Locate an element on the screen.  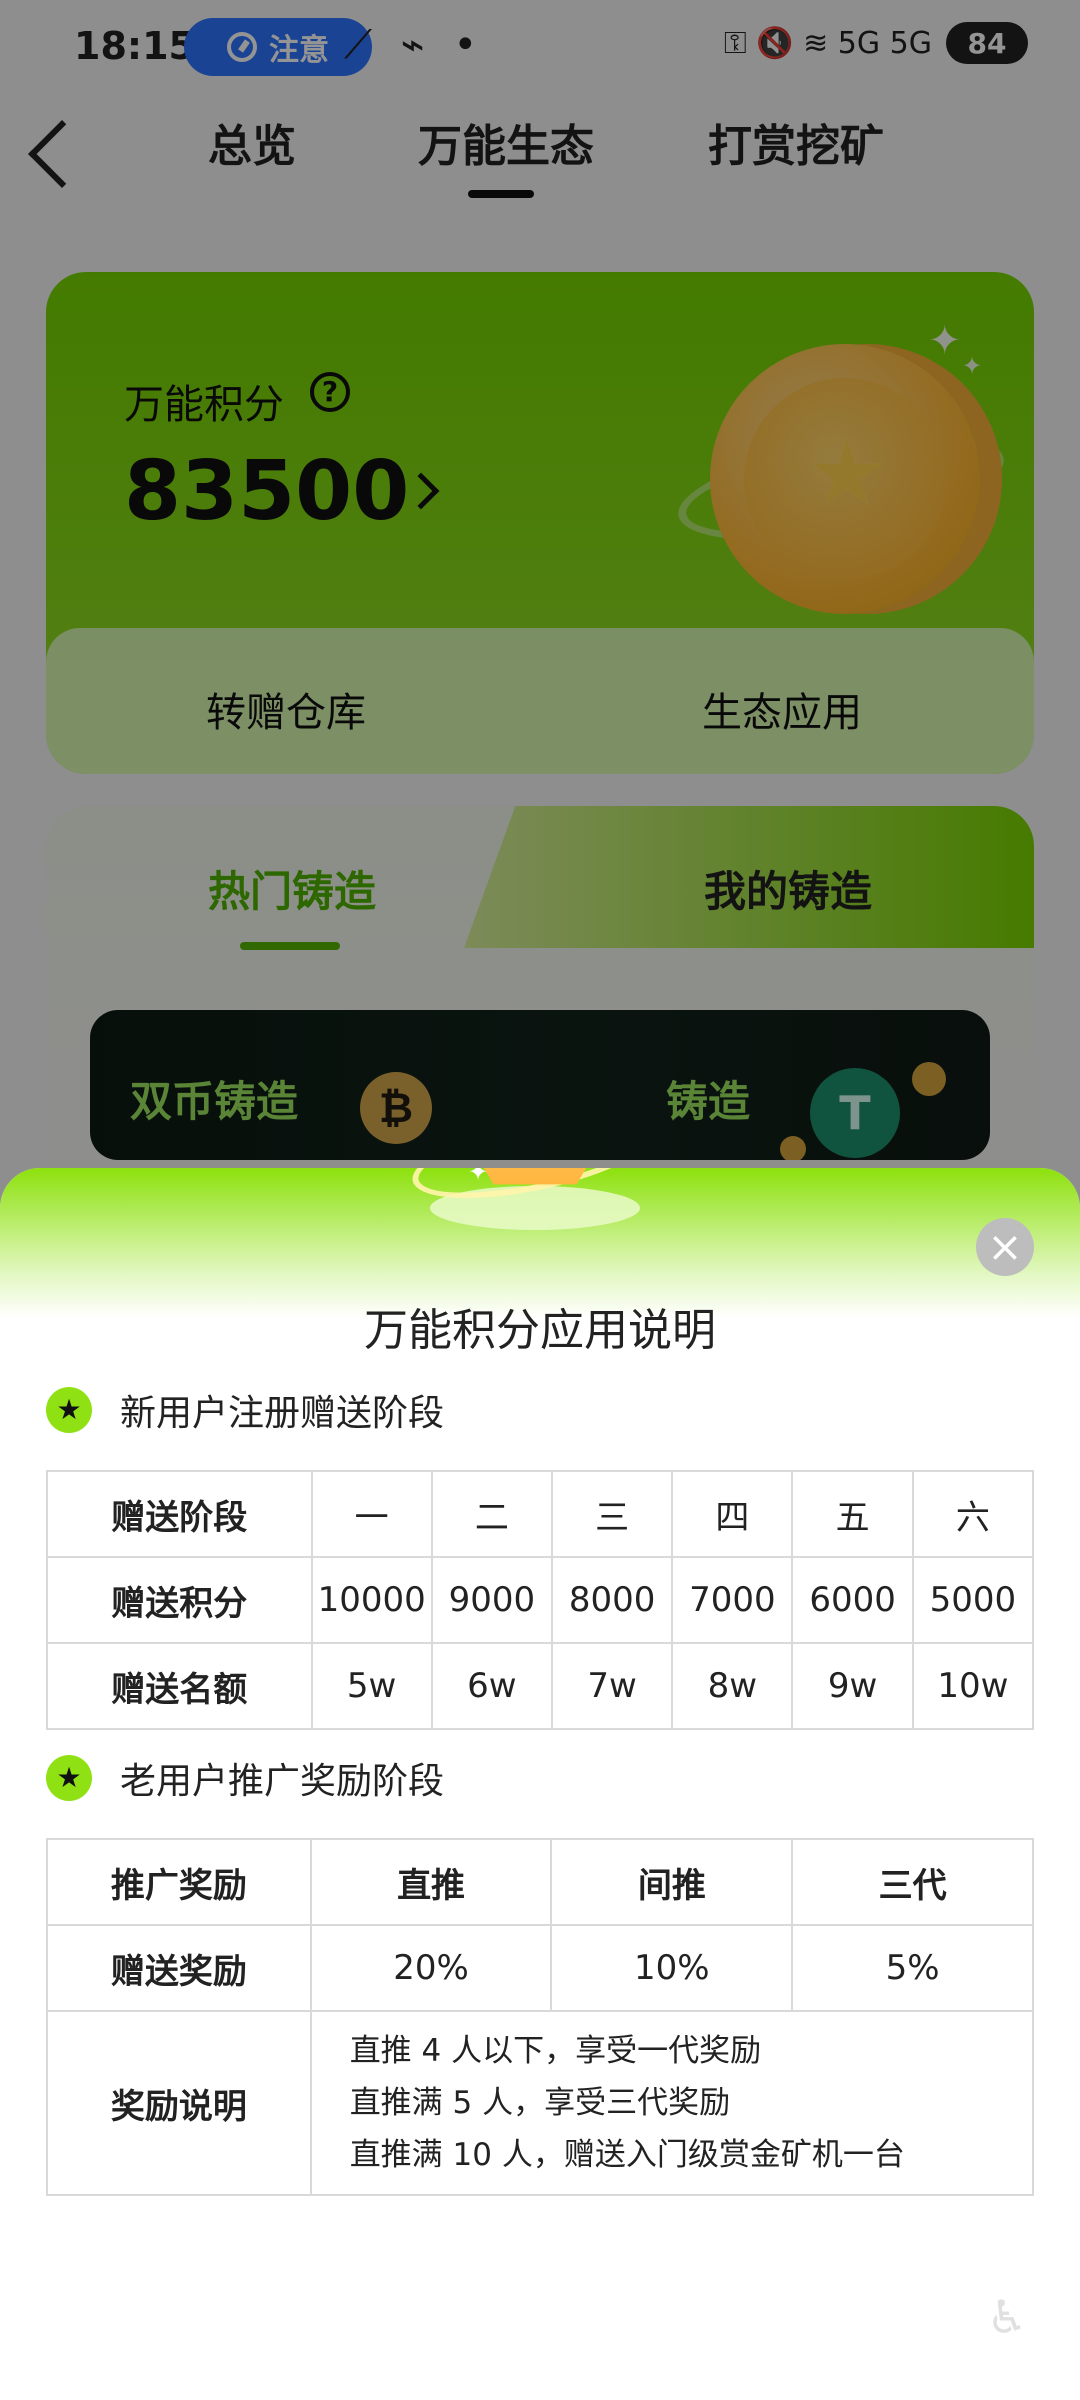
table-cell: 5w is located at coordinates (371, 1686).